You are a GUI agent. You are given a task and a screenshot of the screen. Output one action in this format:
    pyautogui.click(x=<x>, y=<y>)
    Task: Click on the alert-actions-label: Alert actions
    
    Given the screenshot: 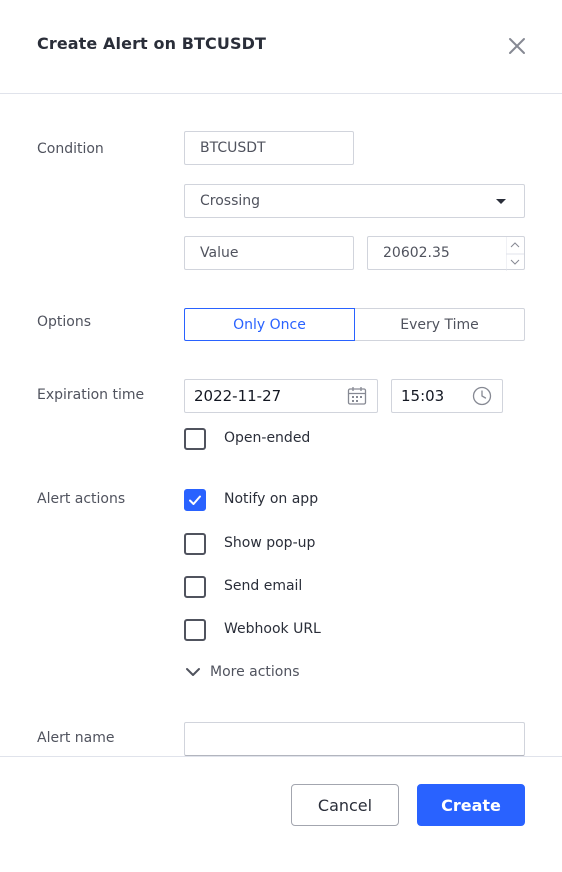 What is the action you would take?
    pyautogui.click(x=81, y=499)
    